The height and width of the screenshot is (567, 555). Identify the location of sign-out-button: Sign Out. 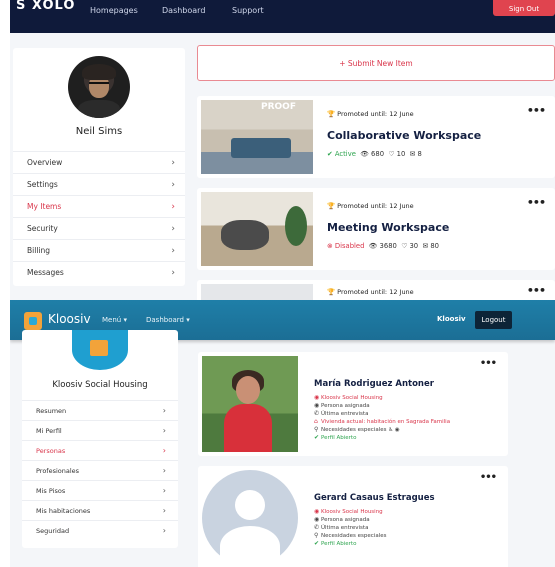
(524, 8).